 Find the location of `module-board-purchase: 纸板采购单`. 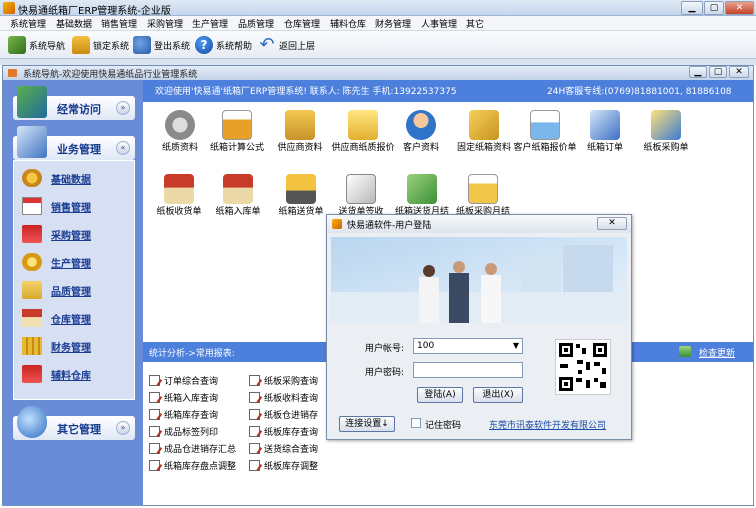

module-board-purchase: 纸板采购单 is located at coordinates (666, 131).